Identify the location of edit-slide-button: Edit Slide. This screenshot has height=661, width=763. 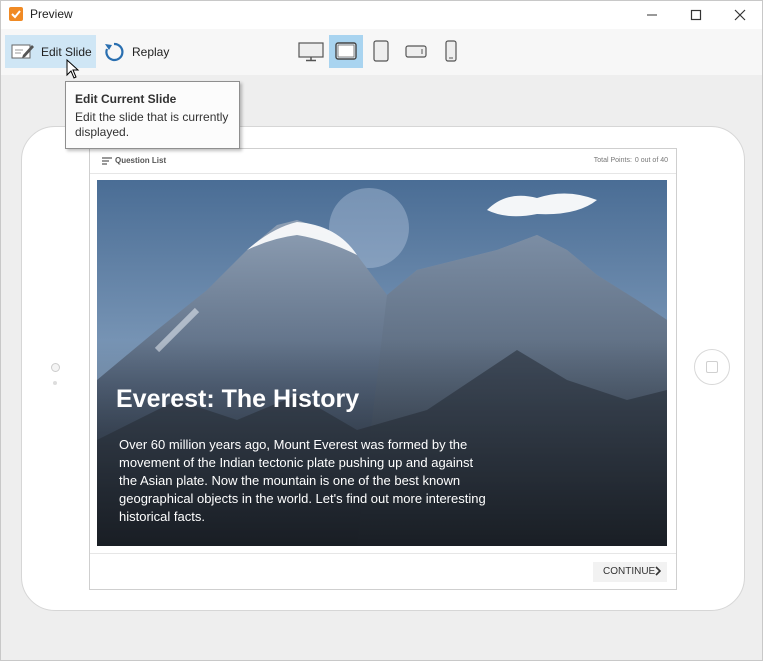
(50, 51).